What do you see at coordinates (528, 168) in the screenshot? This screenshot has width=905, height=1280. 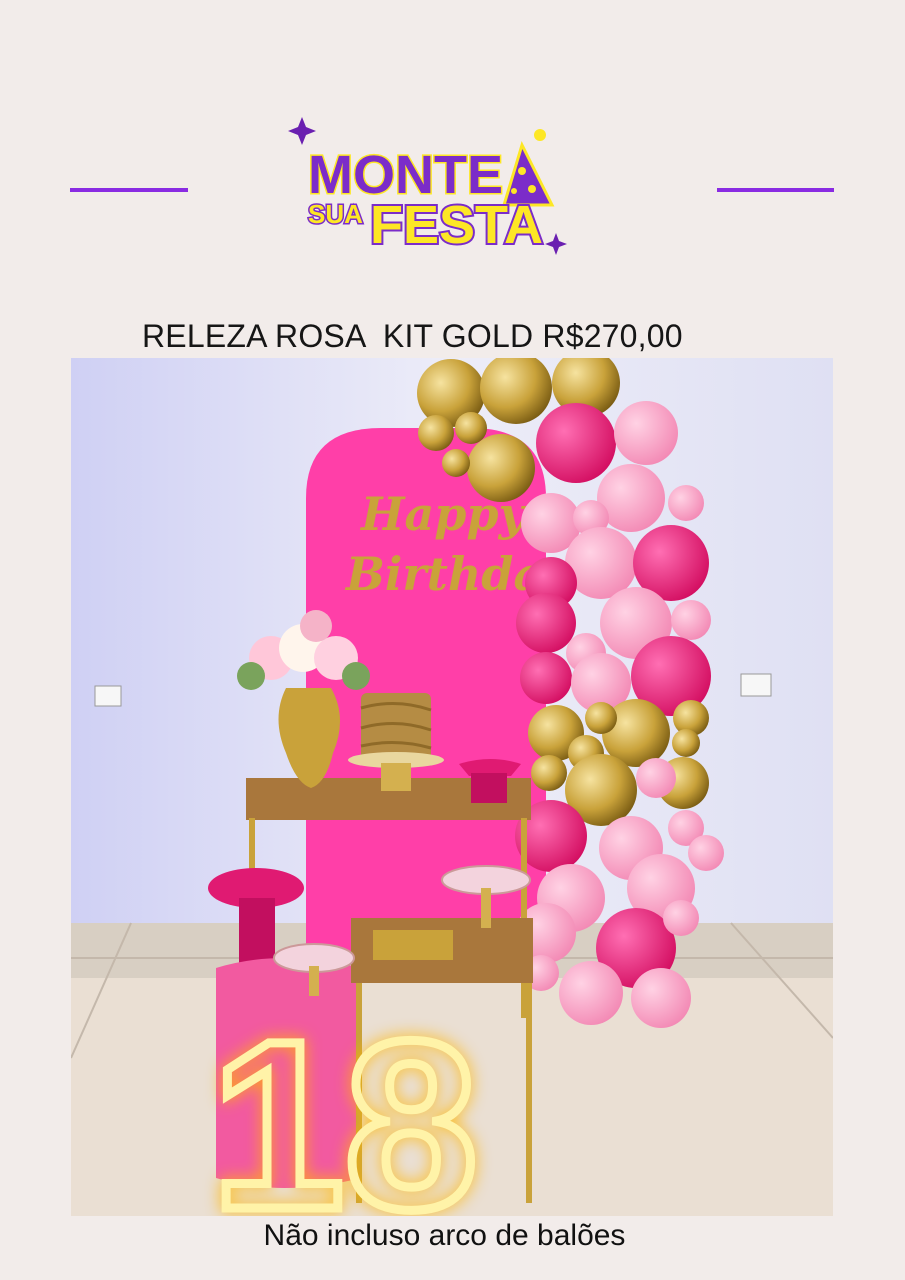 I see `party-hat-icon` at bounding box center [528, 168].